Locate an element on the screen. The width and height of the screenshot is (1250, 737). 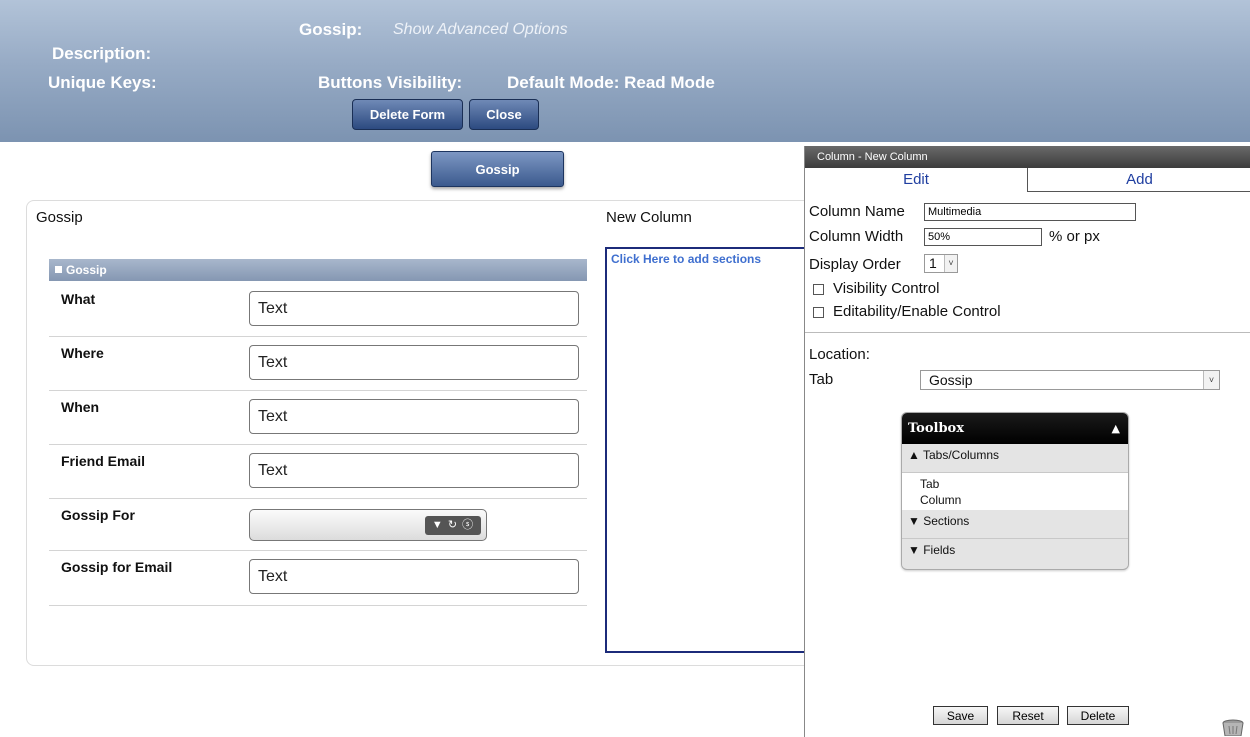
friend-email-input is located at coordinates (414, 470).